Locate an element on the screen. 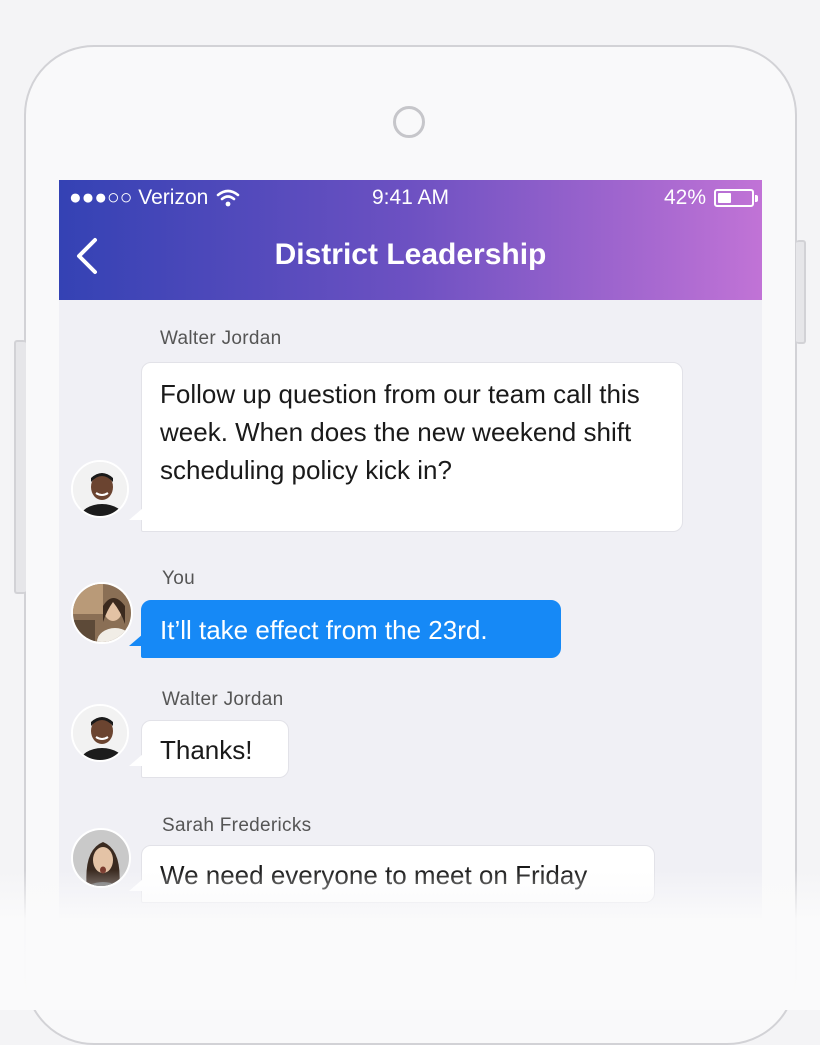  bottom-fade-overlay is located at coordinates (410, 940).